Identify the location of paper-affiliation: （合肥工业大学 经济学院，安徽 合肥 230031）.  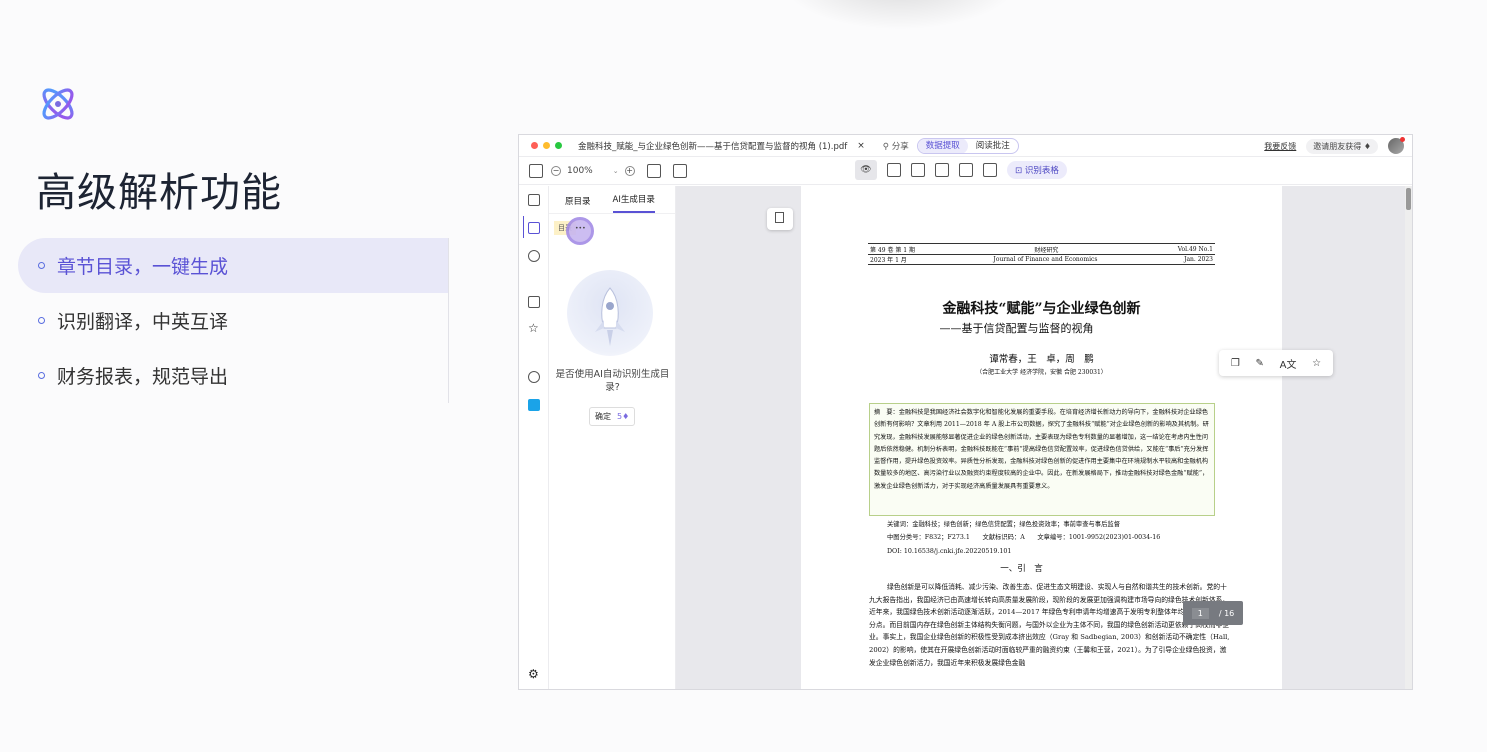
(1041, 372).